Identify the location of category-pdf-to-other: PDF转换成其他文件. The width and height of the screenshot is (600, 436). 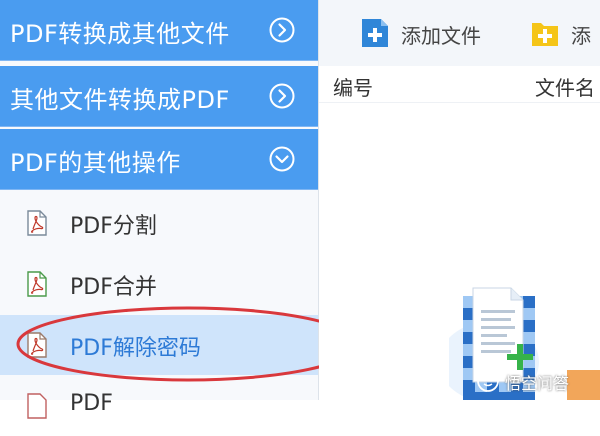
(159, 30).